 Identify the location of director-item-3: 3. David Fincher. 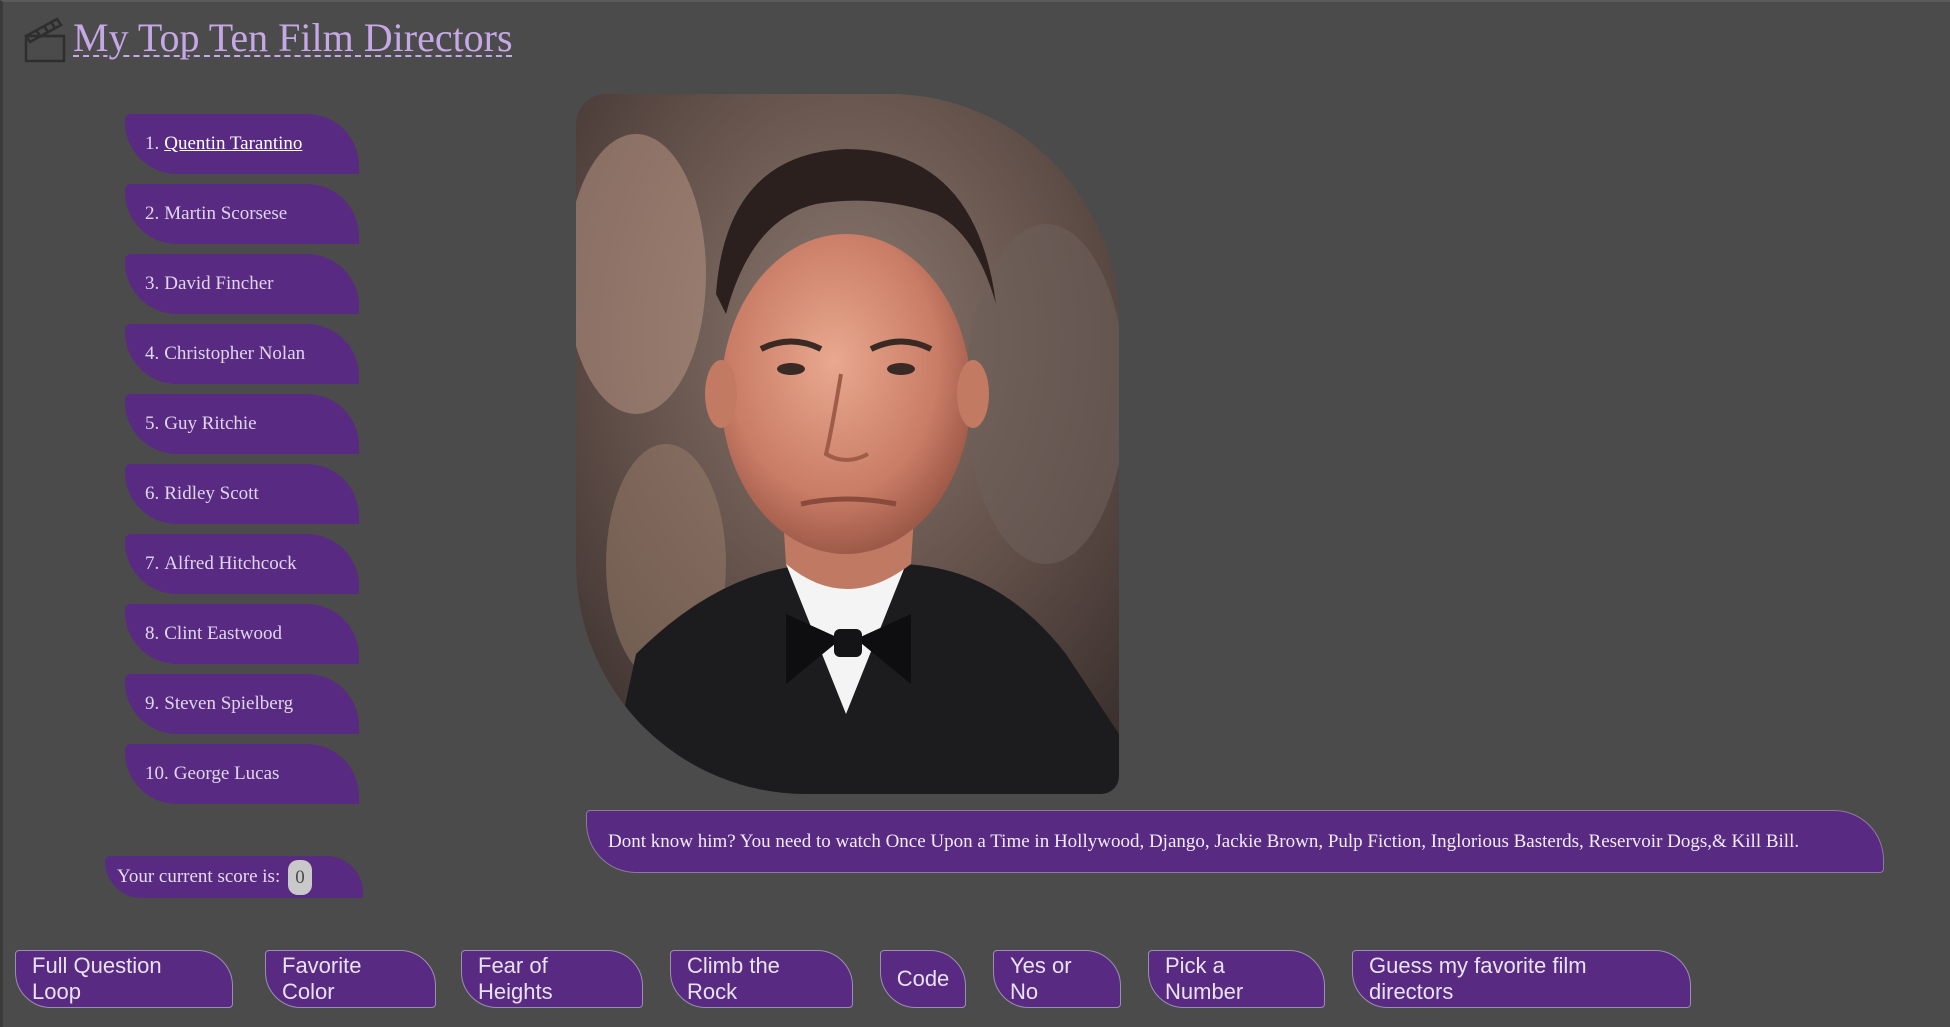
(242, 284).